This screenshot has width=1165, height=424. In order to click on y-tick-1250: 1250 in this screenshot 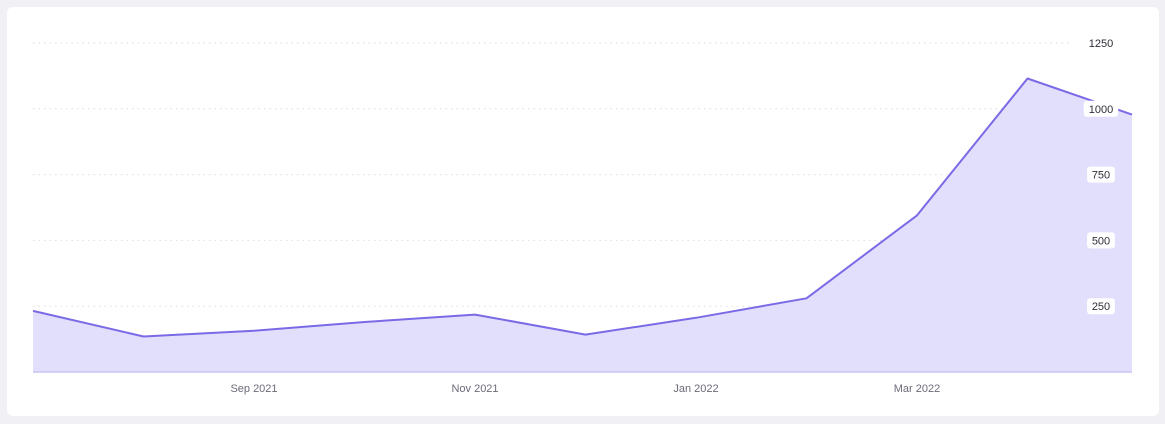, I will do `click(1101, 43)`.